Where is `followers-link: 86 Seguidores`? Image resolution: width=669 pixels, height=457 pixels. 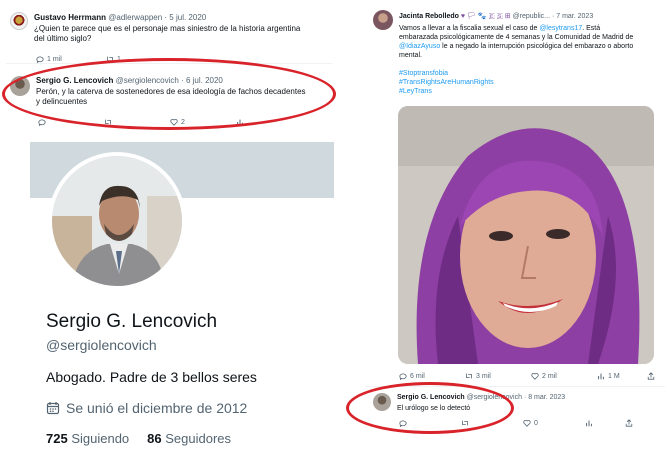 followers-link: 86 Seguidores is located at coordinates (189, 439).